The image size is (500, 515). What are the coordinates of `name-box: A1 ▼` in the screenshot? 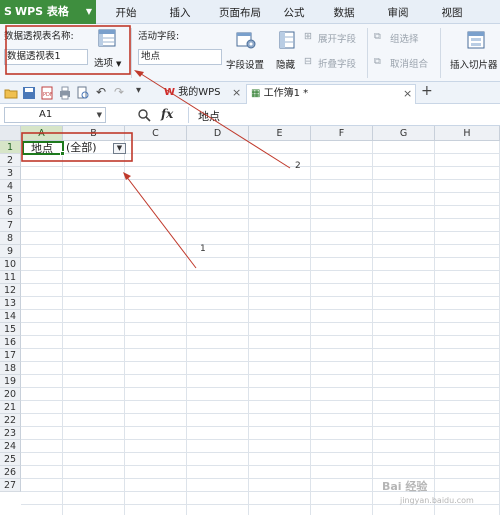 It's located at (55, 115).